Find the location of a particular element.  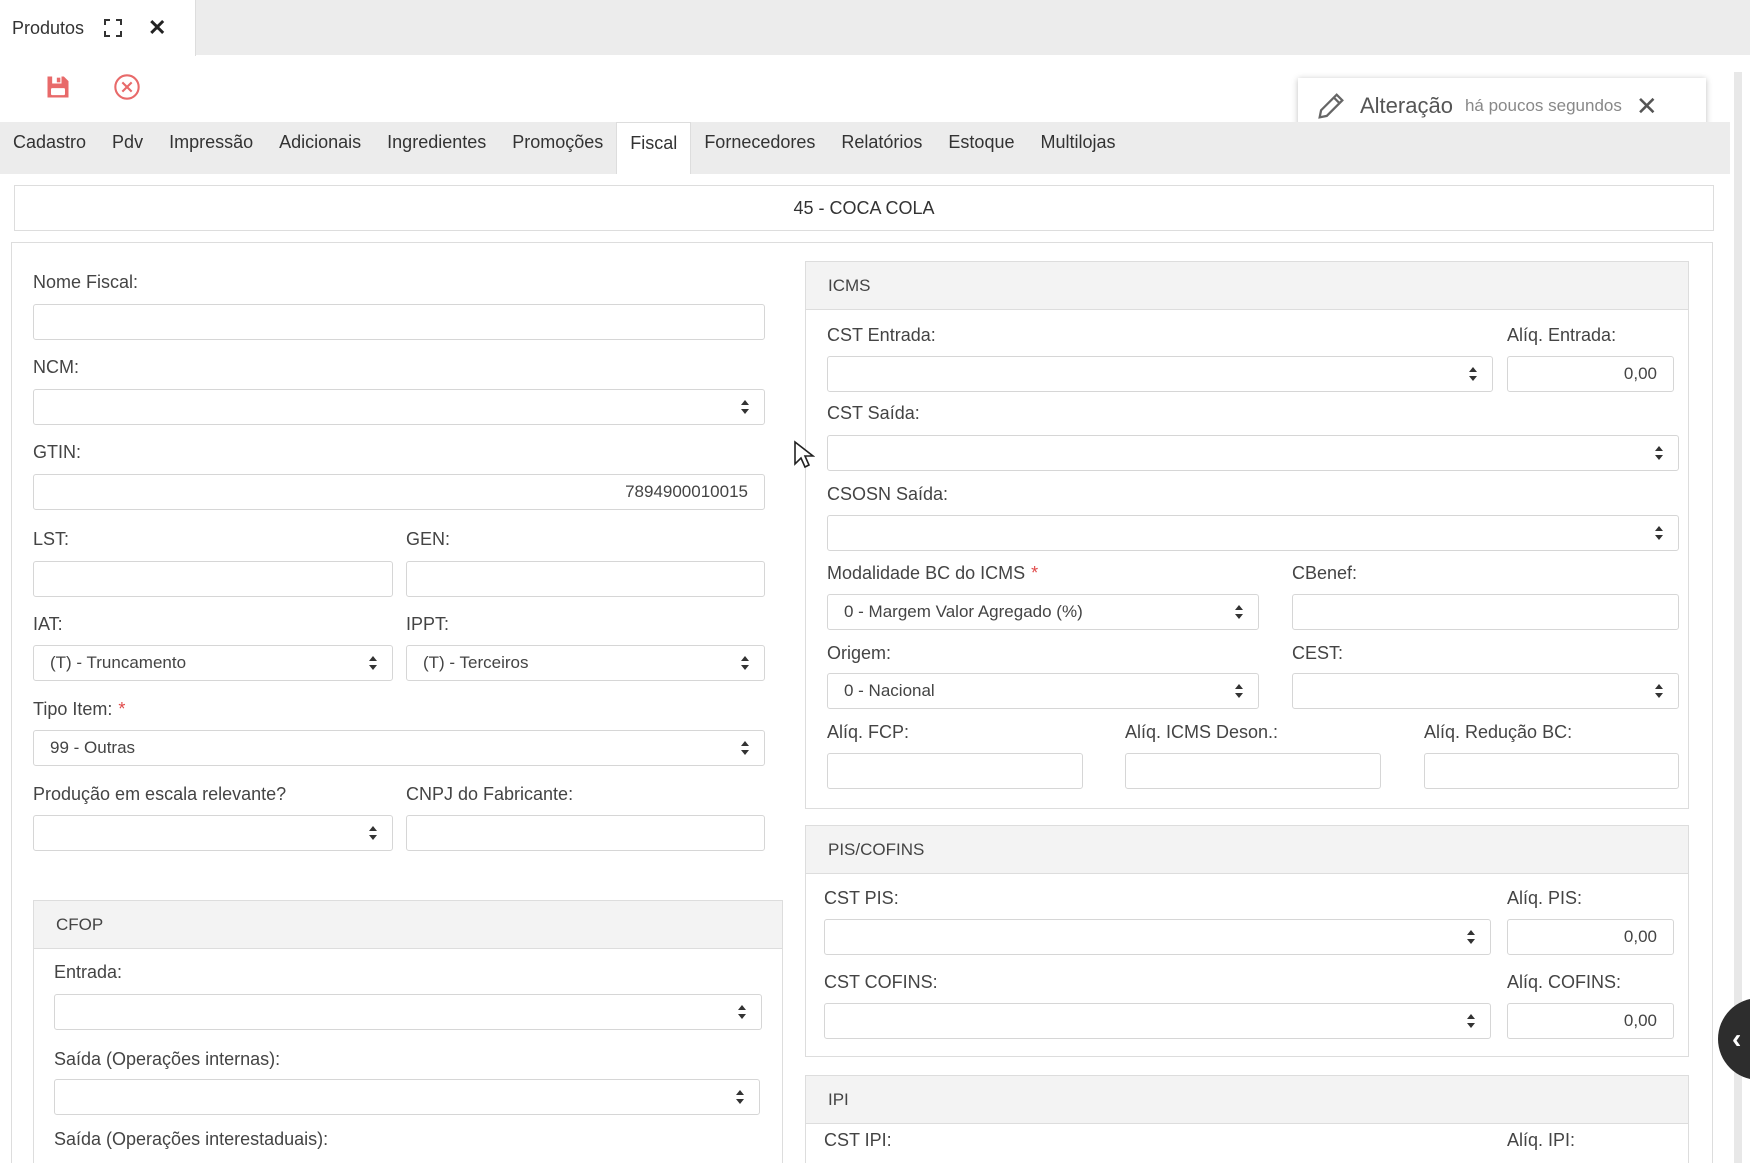

tab-adicionais: Adicionais is located at coordinates (320, 148).